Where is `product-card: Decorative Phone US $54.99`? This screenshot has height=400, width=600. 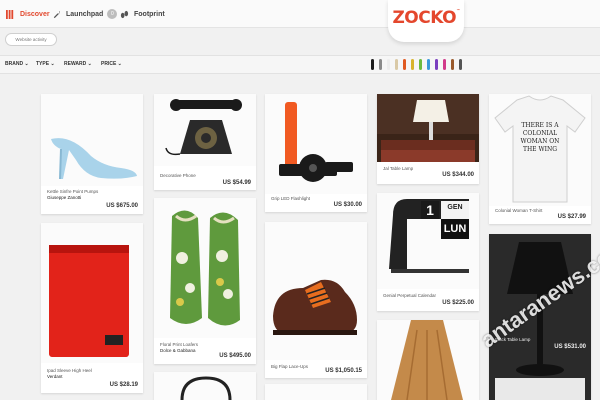
product-card: Decorative Phone US $54.99 is located at coordinates (205, 142).